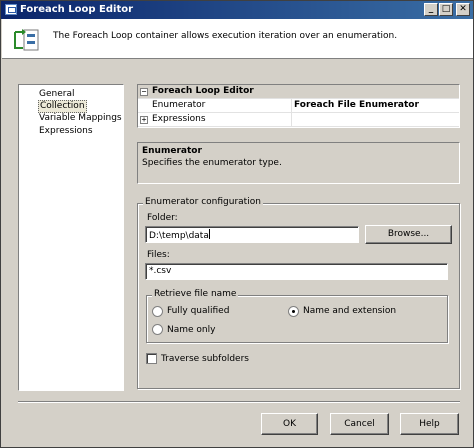 The width and height of the screenshot is (474, 448). I want to click on files-value: *.csv, so click(160, 271).